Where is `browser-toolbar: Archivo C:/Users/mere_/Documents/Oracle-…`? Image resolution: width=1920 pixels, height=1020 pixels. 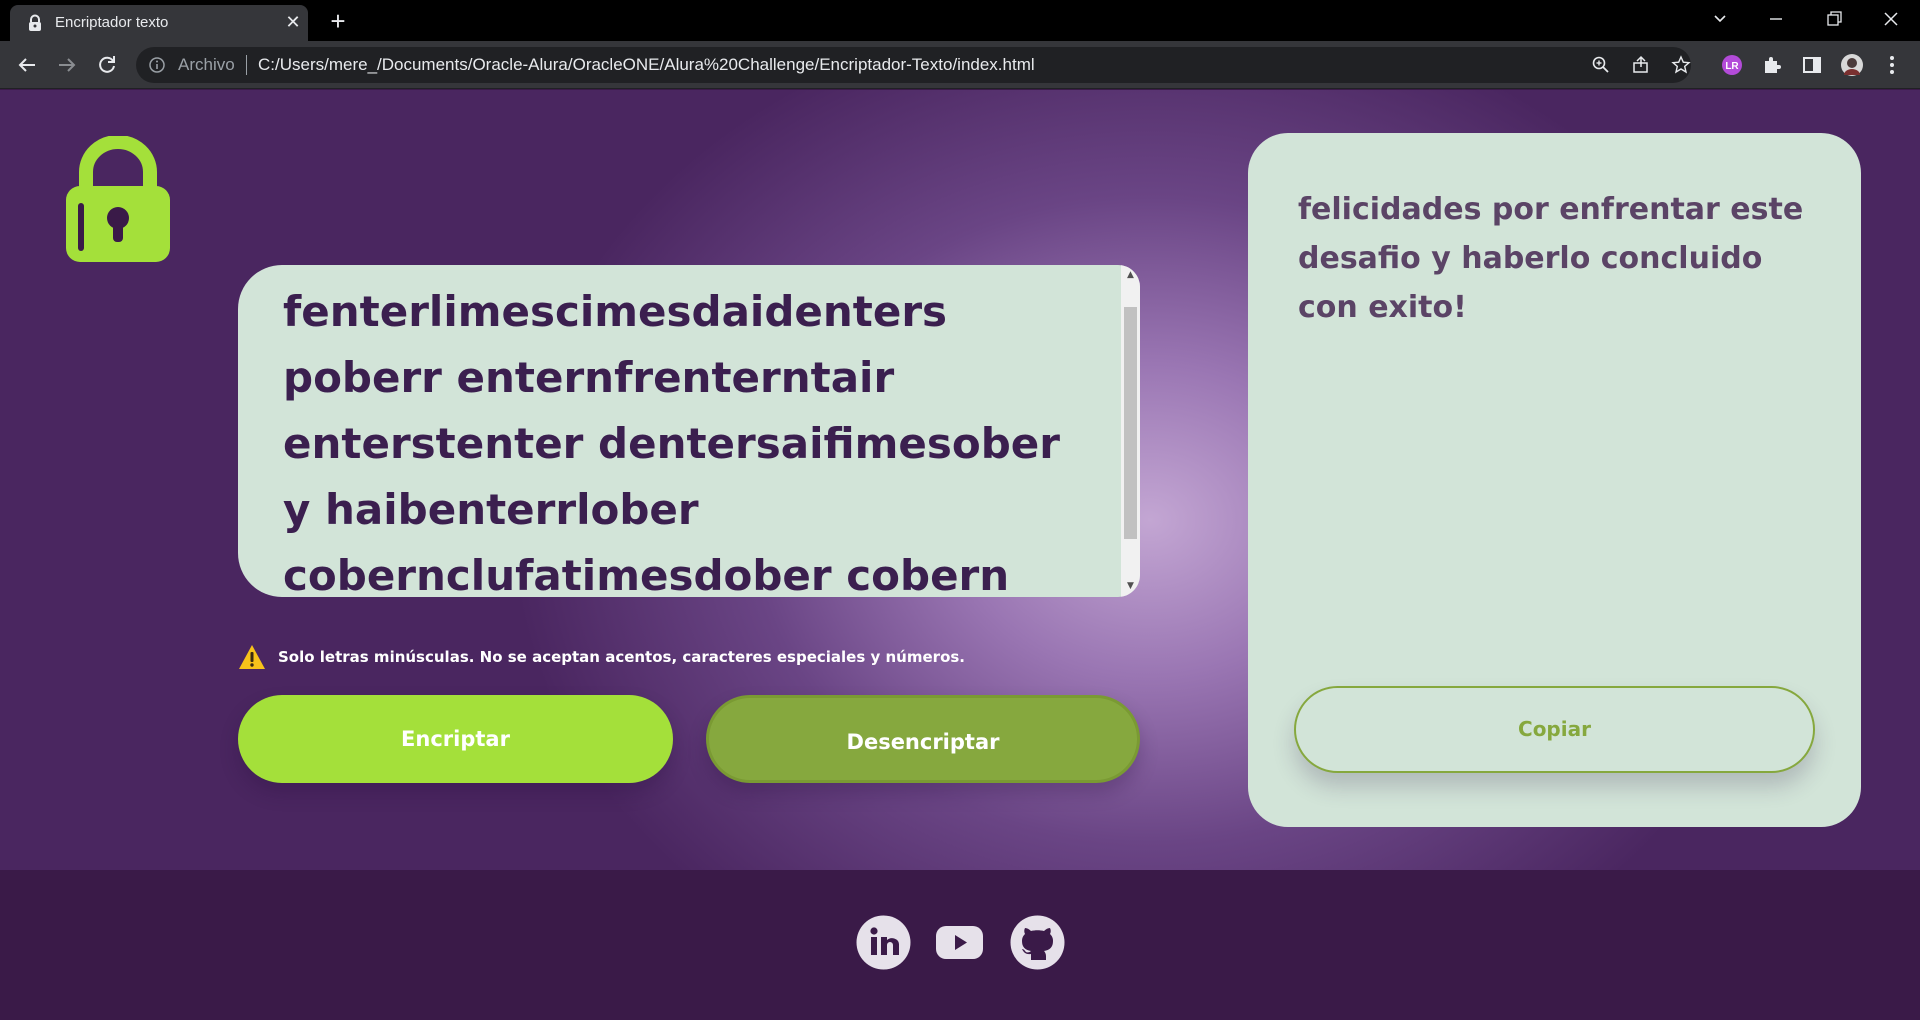 browser-toolbar: Archivo C:/Users/mere_/Documents/Oracle-… is located at coordinates (960, 65).